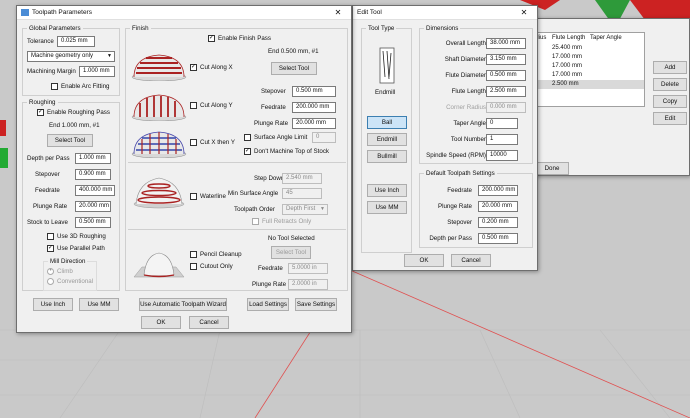  What do you see at coordinates (211, 266) in the screenshot?
I see `cutout-only-checkbox: Cutout Only` at bounding box center [211, 266].